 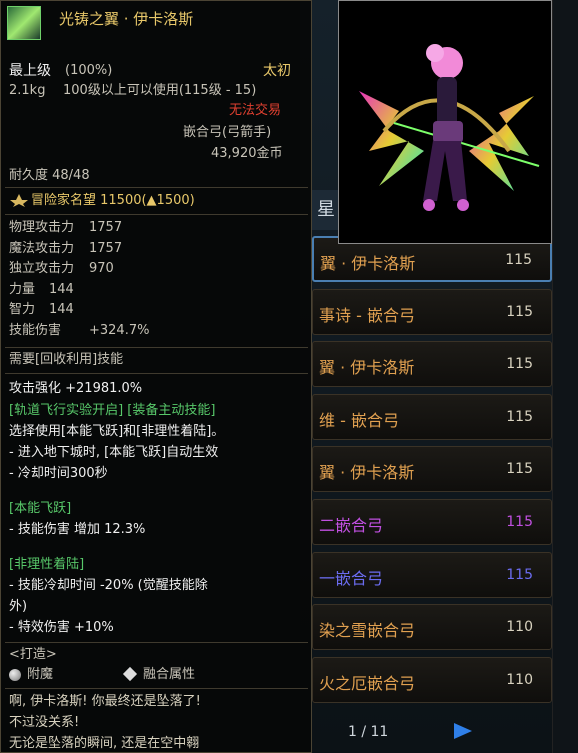 What do you see at coordinates (105, 701) in the screenshot?
I see `flavor-text-1: 啊, 伊卡洛斯! 你最终还是坠落了!` at bounding box center [105, 701].